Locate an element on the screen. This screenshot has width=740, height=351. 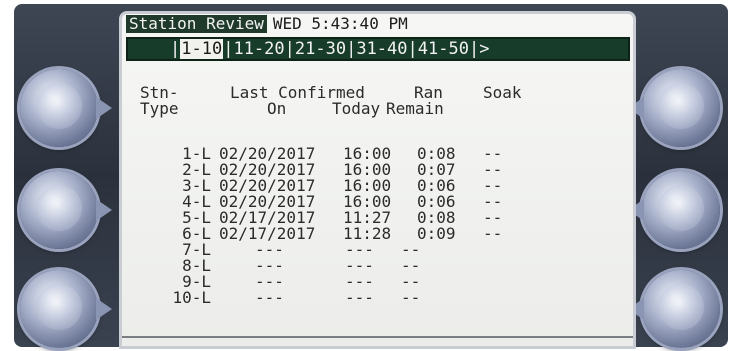
soak-value: -- is located at coordinates (493, 233).